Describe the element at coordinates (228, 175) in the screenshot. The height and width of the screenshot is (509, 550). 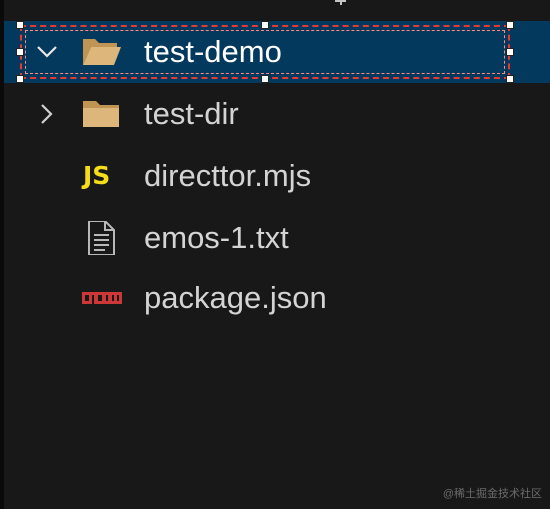
I see `tree-item-label: directtor.mjs` at that location.